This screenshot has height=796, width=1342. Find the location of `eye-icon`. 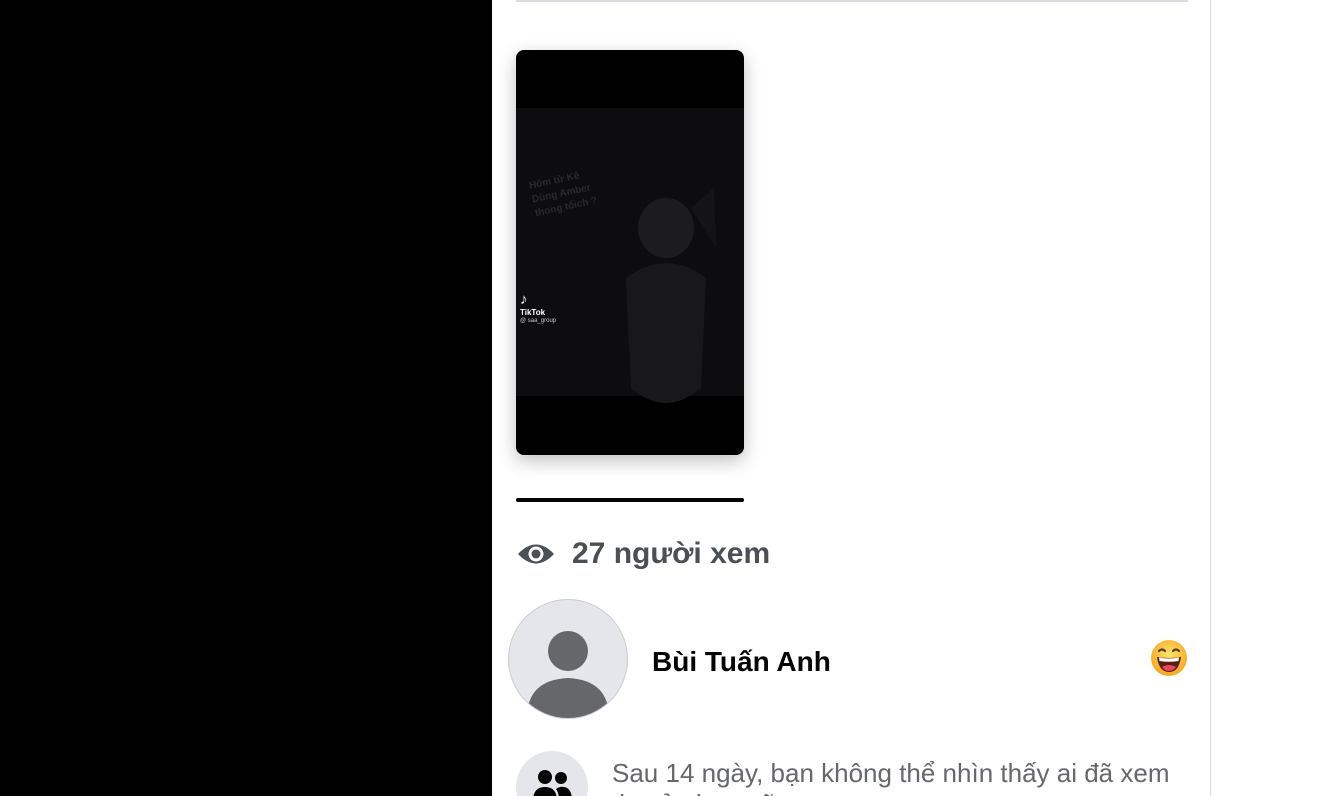

eye-icon is located at coordinates (536, 554).